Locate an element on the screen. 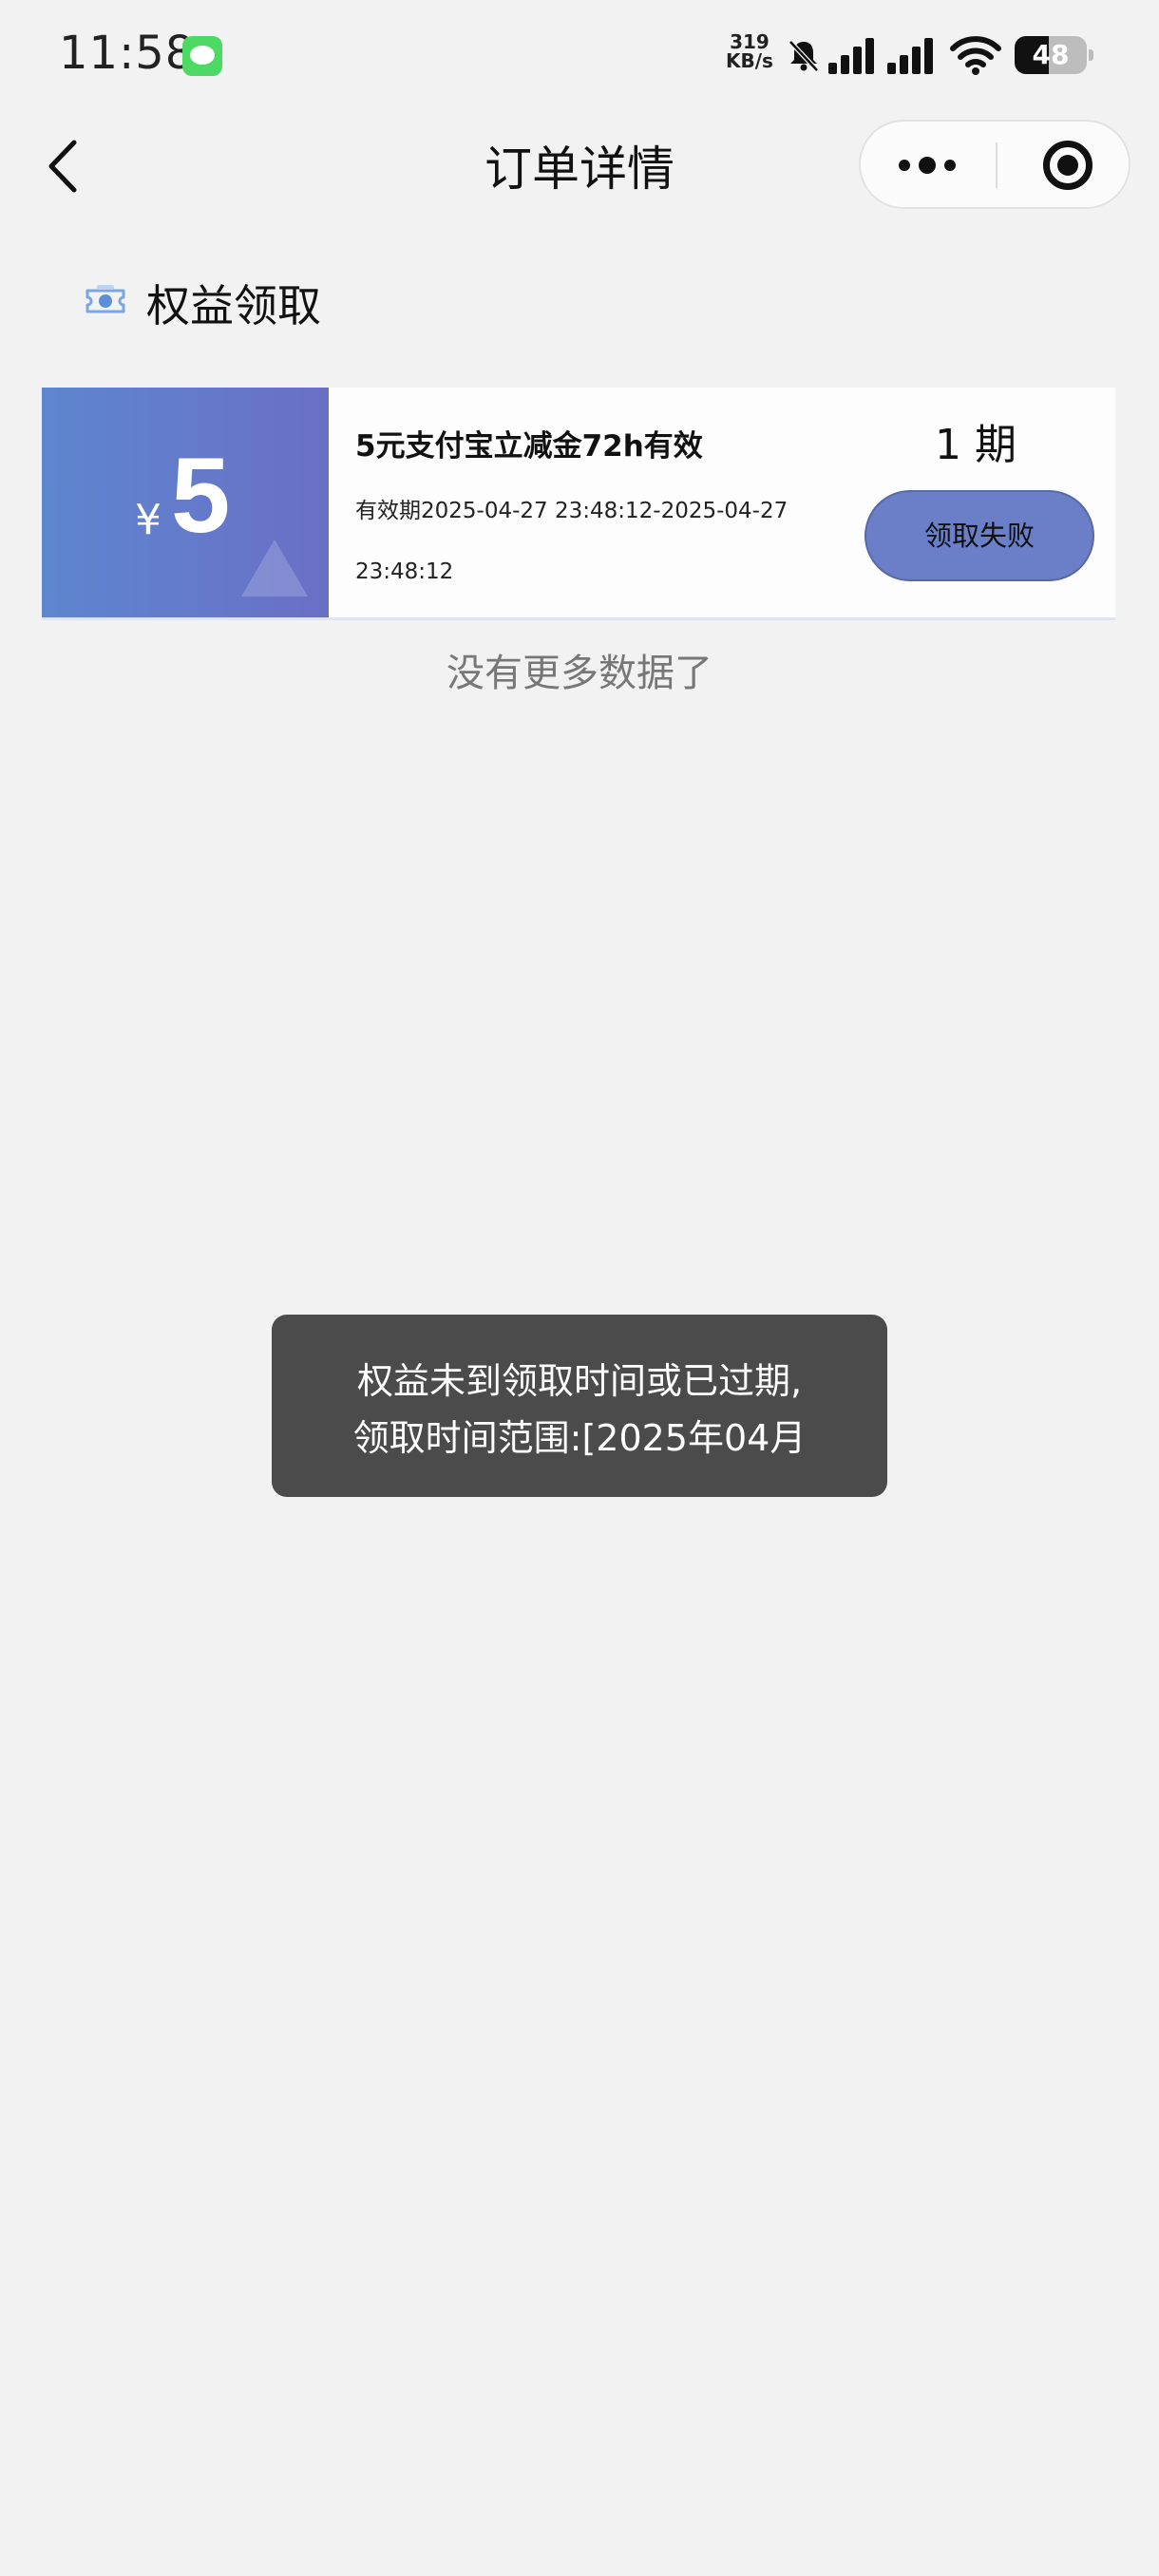  battery-level: 48 is located at coordinates (1051, 54).